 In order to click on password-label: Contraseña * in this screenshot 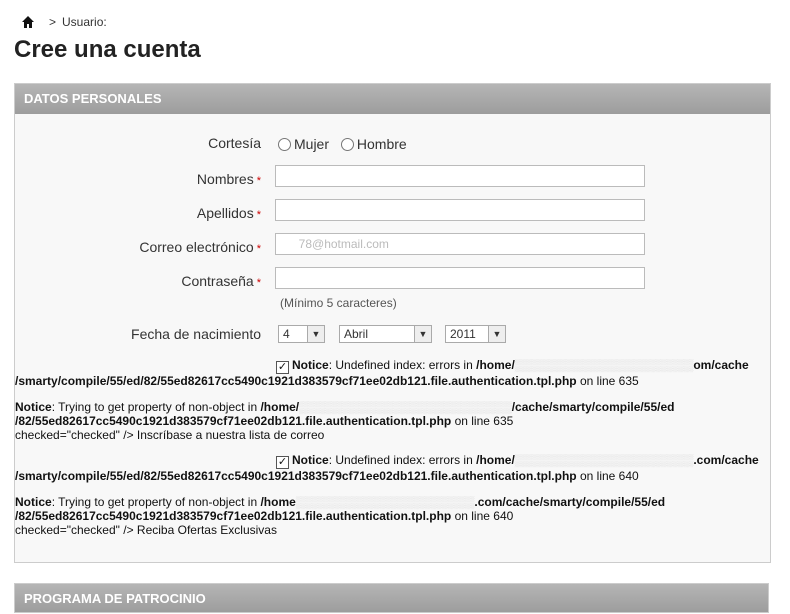, I will do `click(221, 281)`.